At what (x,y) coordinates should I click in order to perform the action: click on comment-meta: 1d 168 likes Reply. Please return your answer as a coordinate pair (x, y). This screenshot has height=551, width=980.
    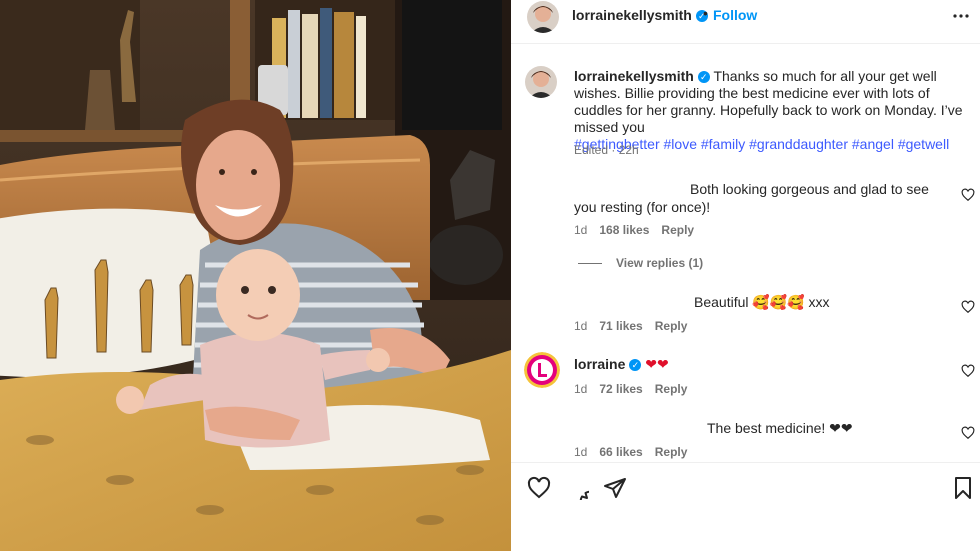
    Looking at the image, I should click on (634, 230).